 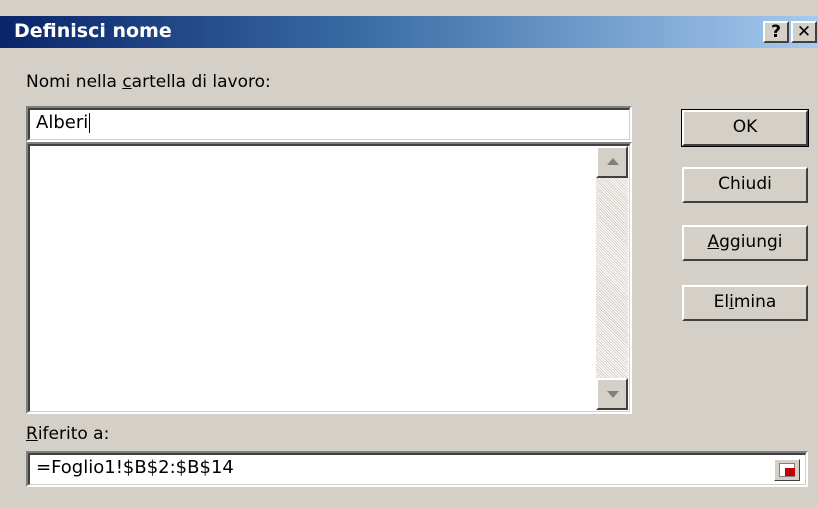 I want to click on scroll-down-button, so click(x=612, y=394).